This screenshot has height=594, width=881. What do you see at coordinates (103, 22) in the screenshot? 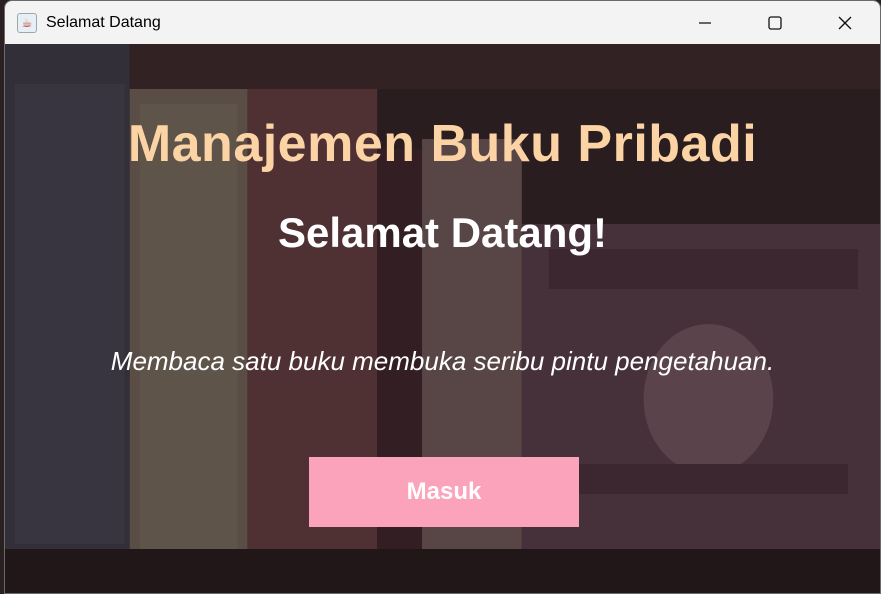
I see `window-title: Selamat Datang` at bounding box center [103, 22].